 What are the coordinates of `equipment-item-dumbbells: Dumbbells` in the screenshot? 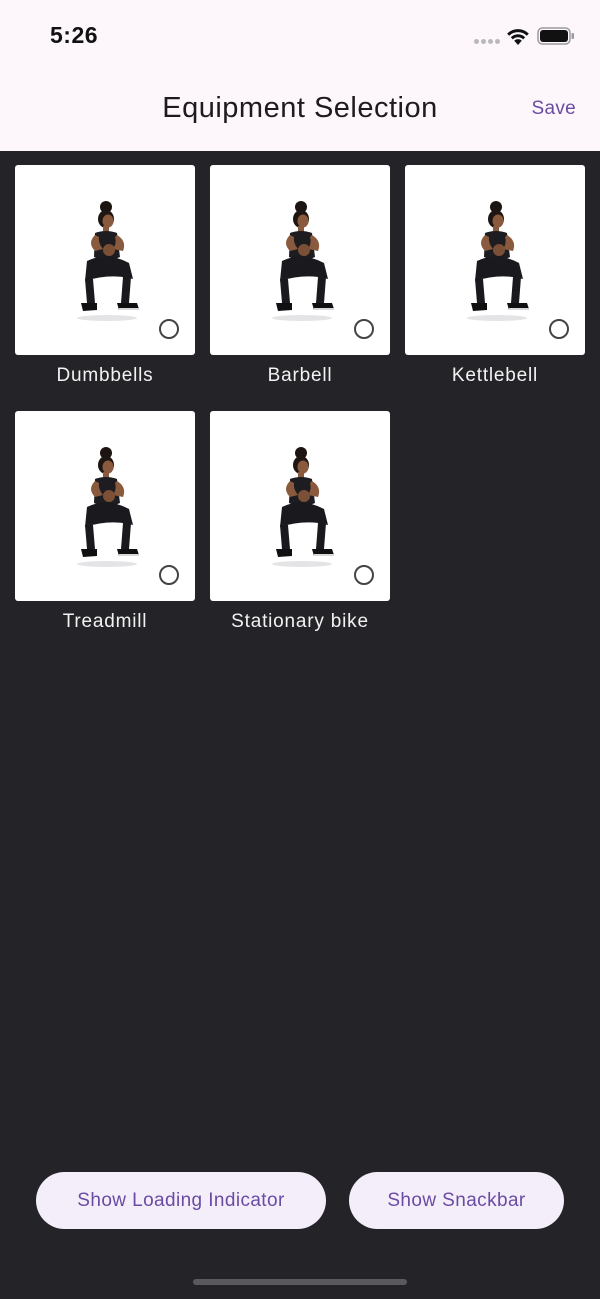 It's located at (105, 277).